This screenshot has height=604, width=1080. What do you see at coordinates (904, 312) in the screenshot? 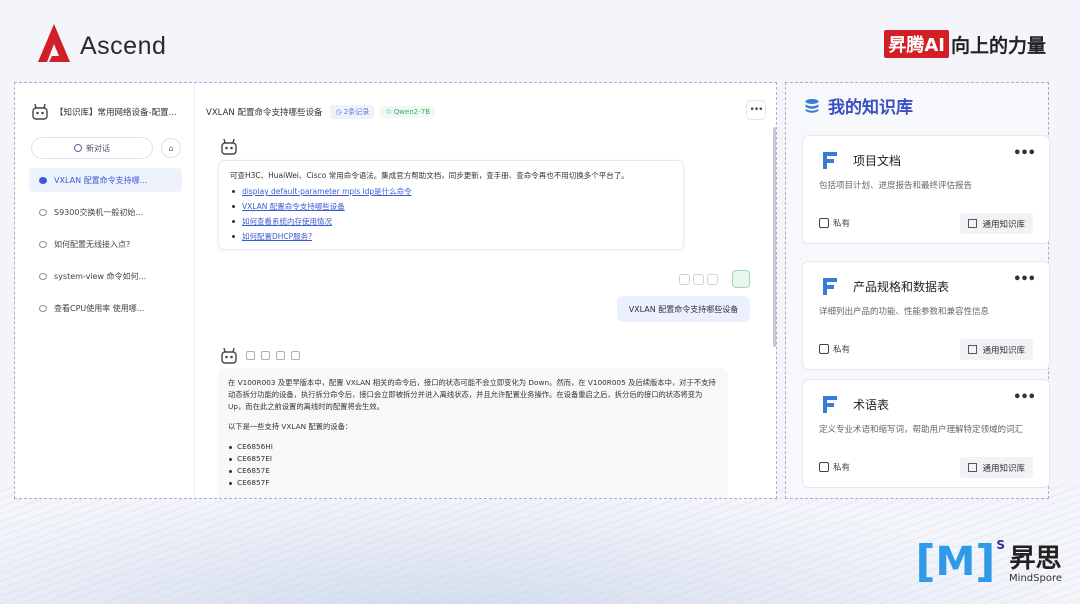
I see `knowledge-desc: 详细列出产品的功能、性能参数和兼容性信息` at bounding box center [904, 312].